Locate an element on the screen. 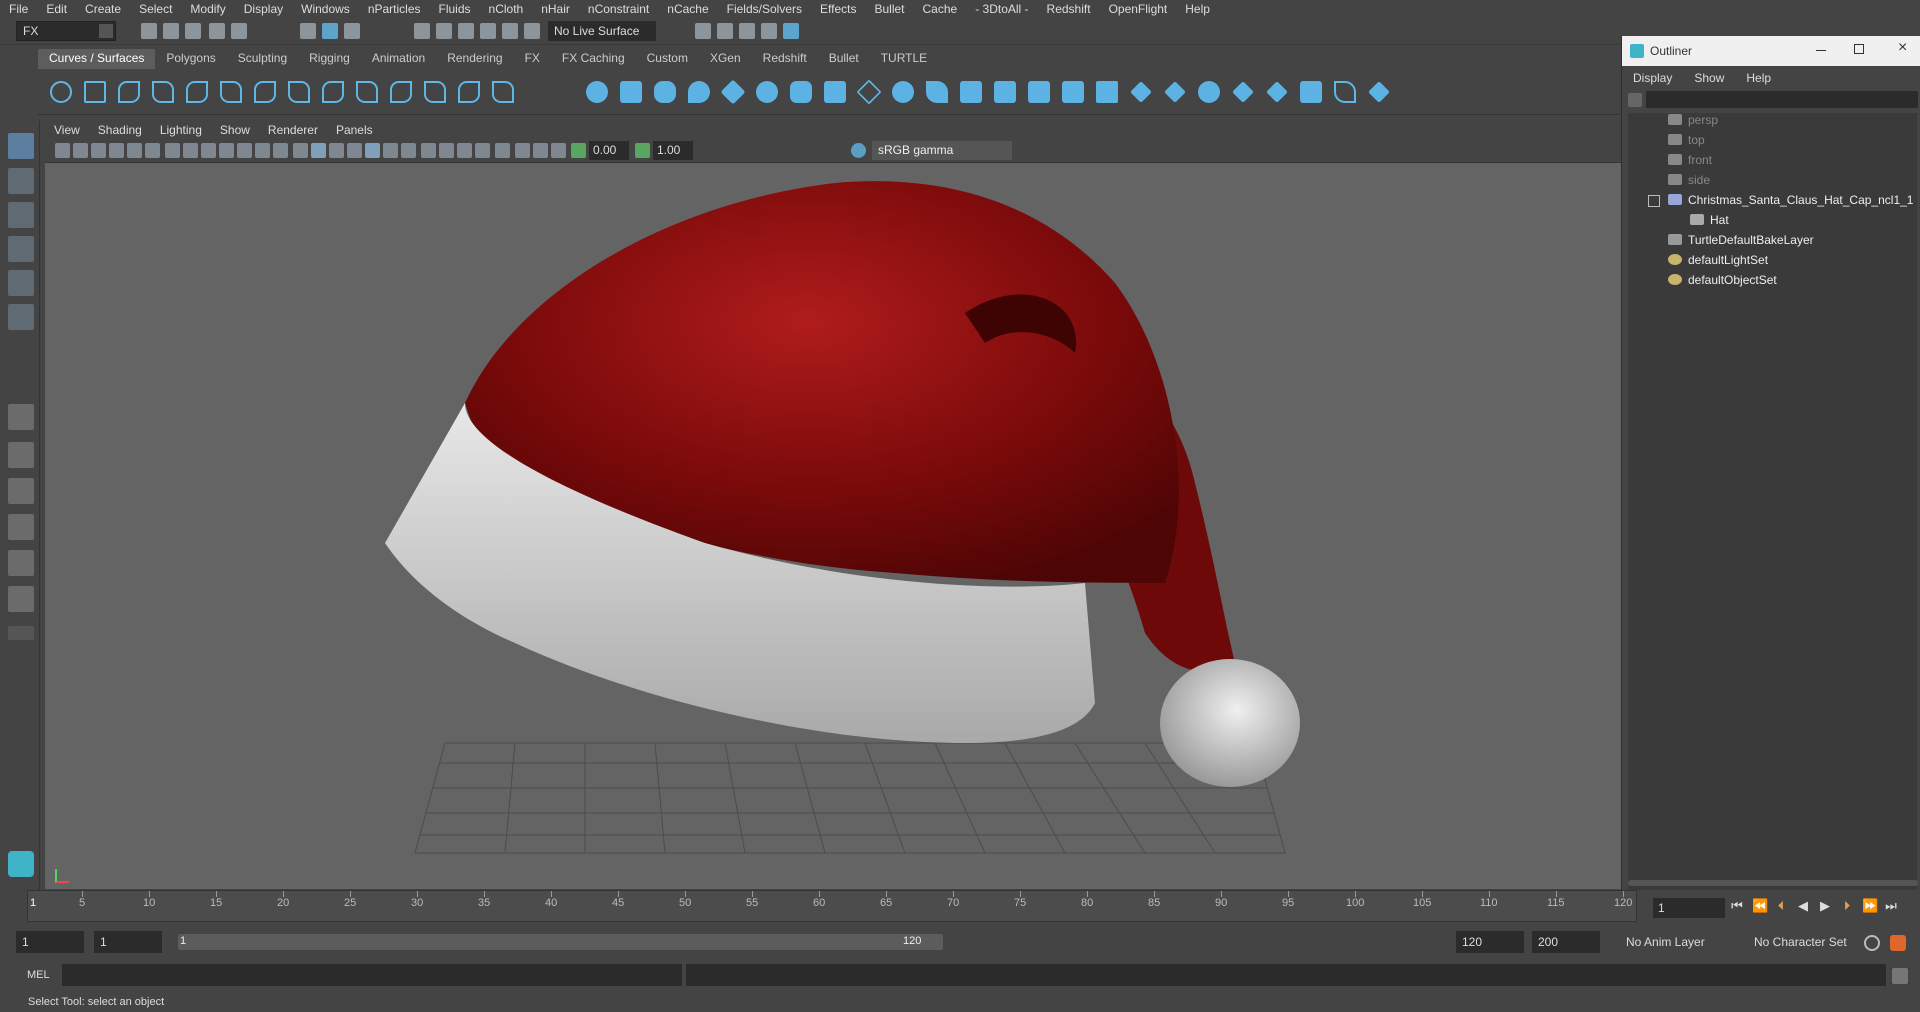 This screenshot has height=1012, width=1920. camera-icon is located at coordinates (62, 150).